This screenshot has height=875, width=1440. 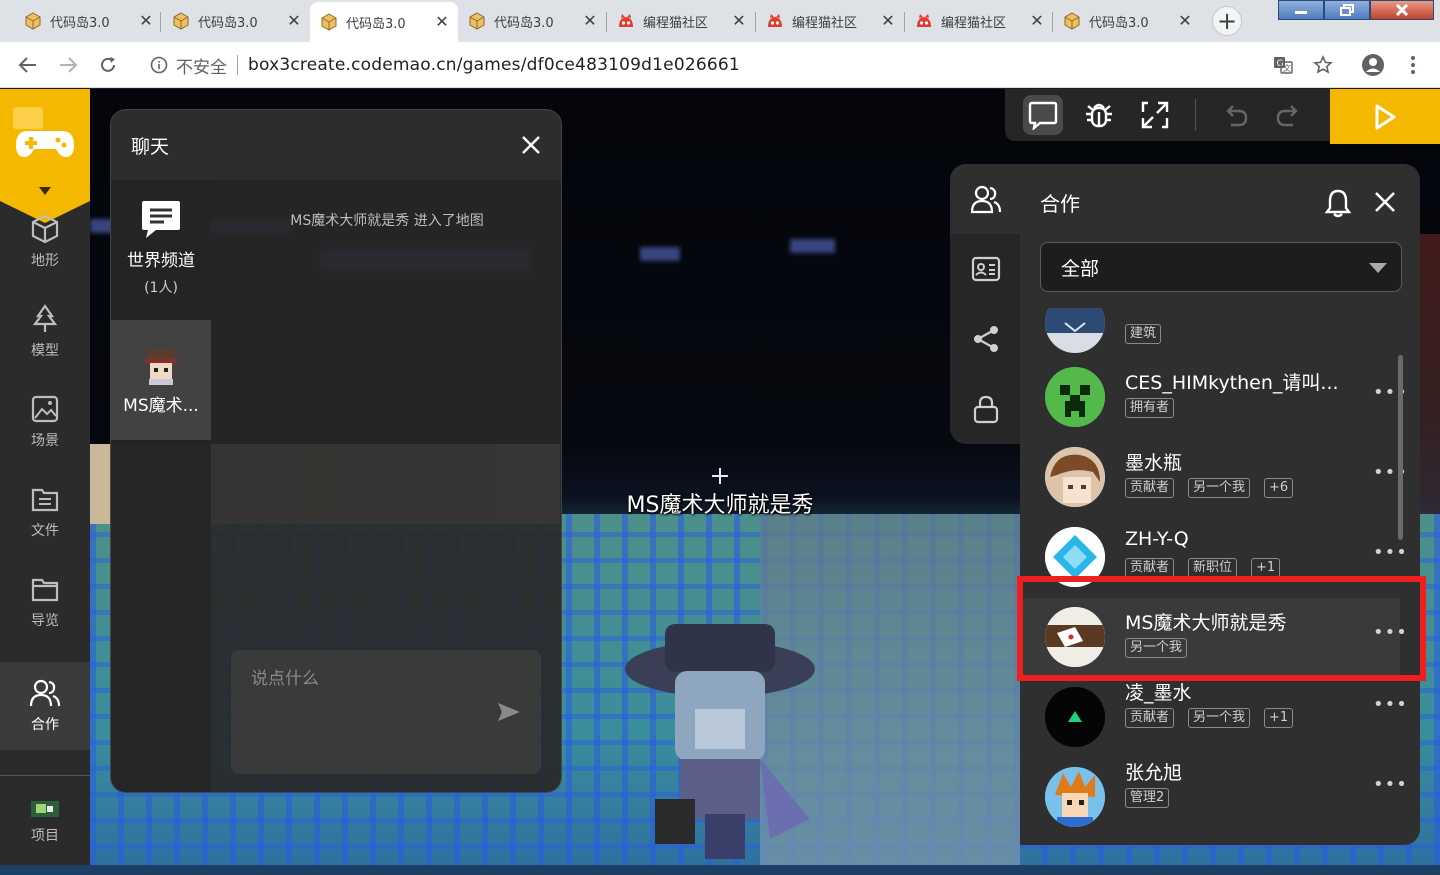 I want to click on member-filter-select: 全部, so click(x=1221, y=267).